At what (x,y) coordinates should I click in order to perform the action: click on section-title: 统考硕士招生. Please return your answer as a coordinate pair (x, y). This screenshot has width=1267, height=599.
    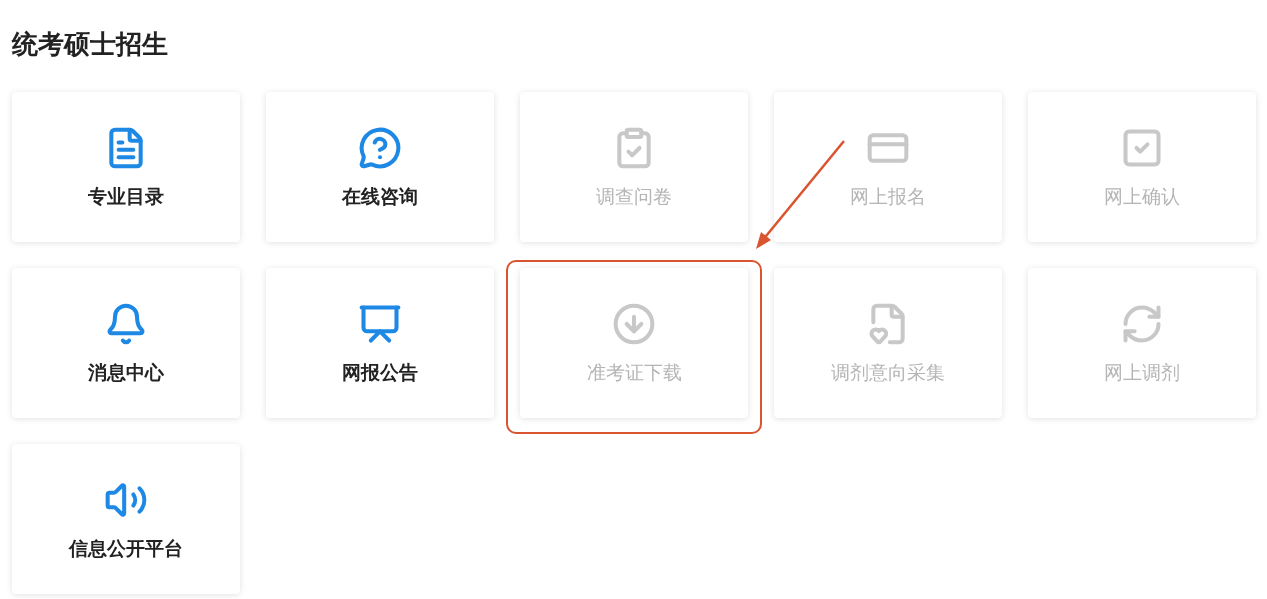
    Looking at the image, I should click on (90, 44).